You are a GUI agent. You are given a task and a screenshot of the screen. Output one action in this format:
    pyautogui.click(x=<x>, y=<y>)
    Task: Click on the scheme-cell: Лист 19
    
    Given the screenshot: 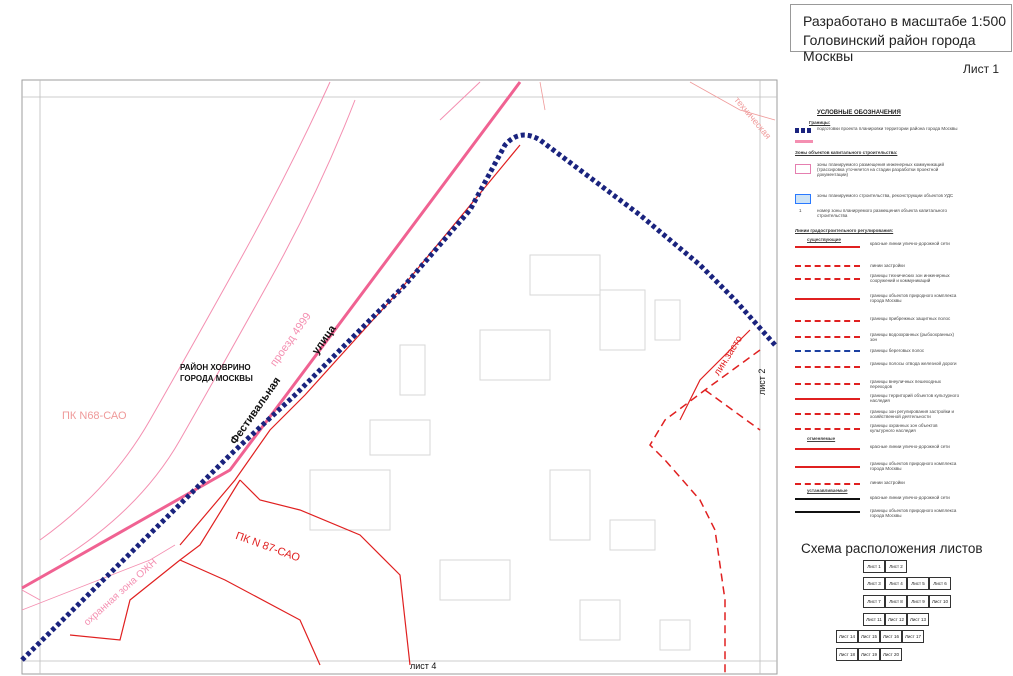 What is the action you would take?
    pyautogui.click(x=869, y=654)
    